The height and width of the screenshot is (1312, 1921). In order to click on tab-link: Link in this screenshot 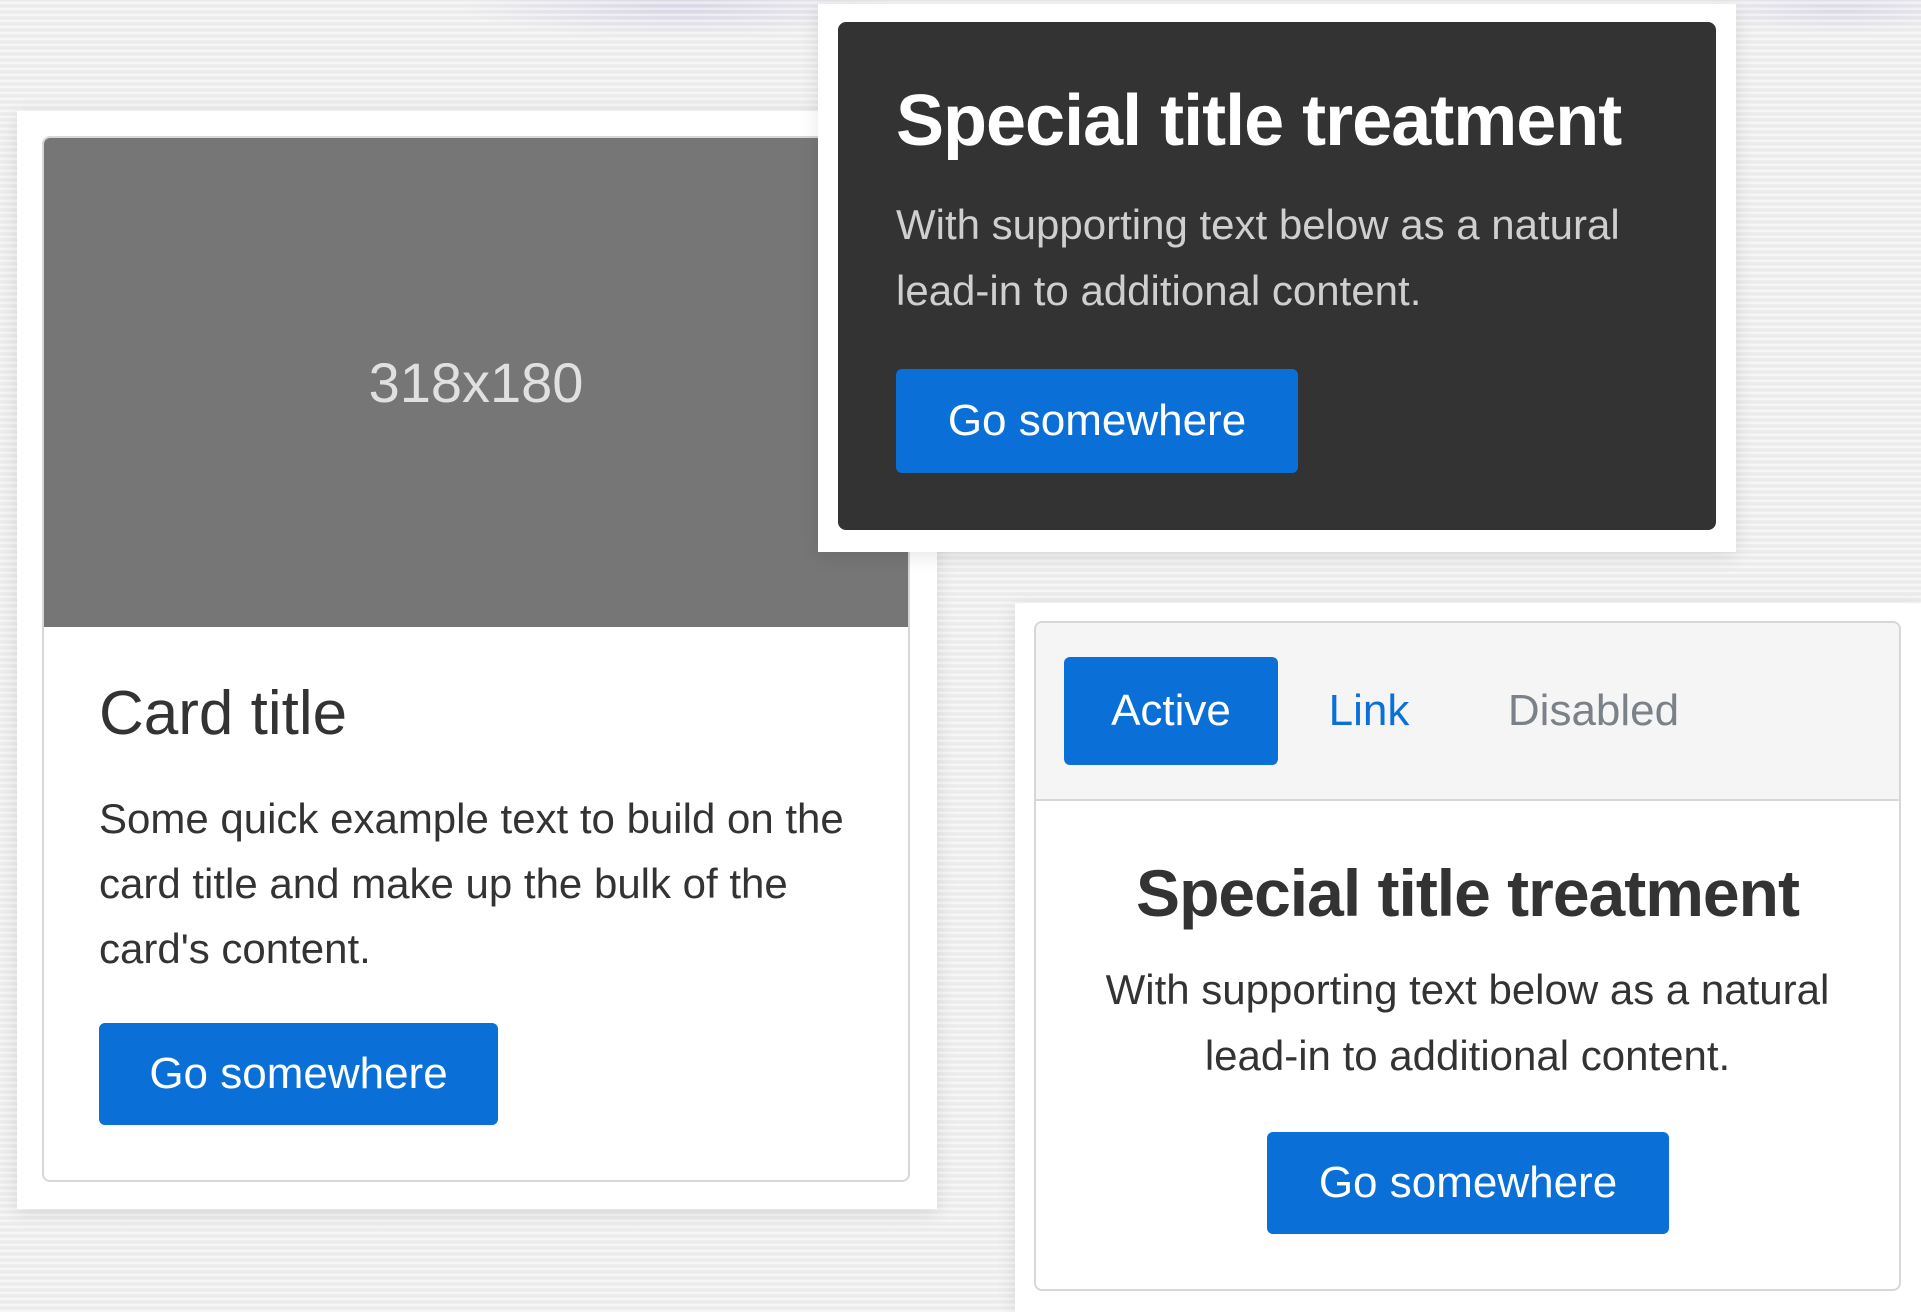, I will do `click(1369, 711)`.